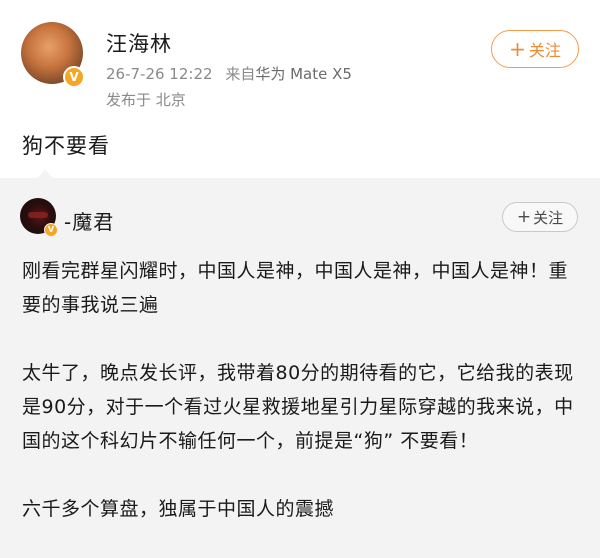 This screenshot has width=600, height=558. What do you see at coordinates (548, 217) in the screenshot?
I see `repost-follow-label: 关注` at bounding box center [548, 217].